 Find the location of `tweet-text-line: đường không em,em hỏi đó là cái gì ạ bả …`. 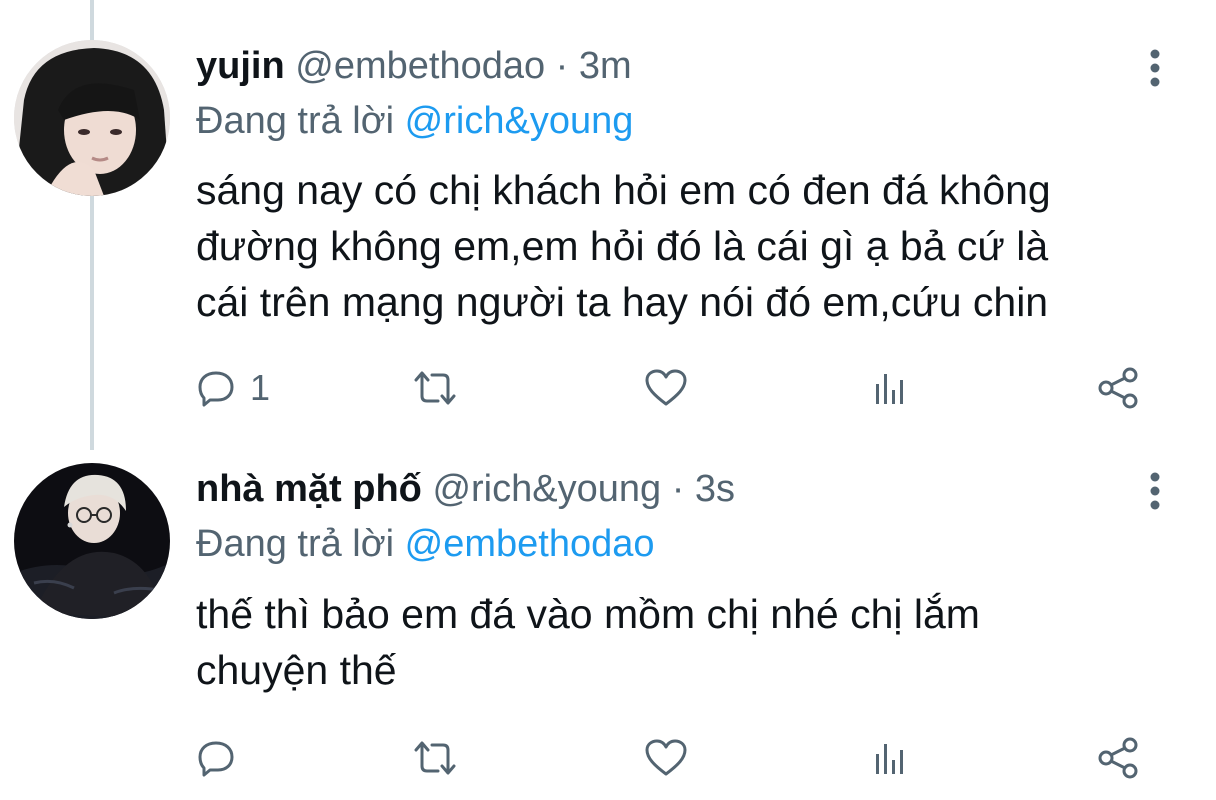

tweet-text-line: đường không em,em hỏi đó là cái gì ạ bả … is located at coordinates (622, 246).